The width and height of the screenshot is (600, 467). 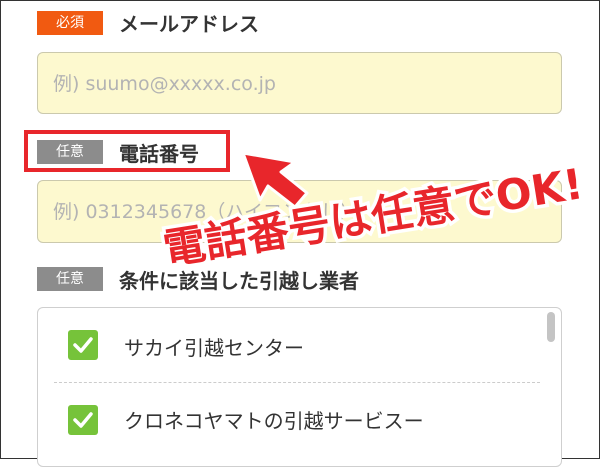 I want to click on email-placeholder: 例) suumo@xxxxx.co.jp, so click(x=164, y=84).